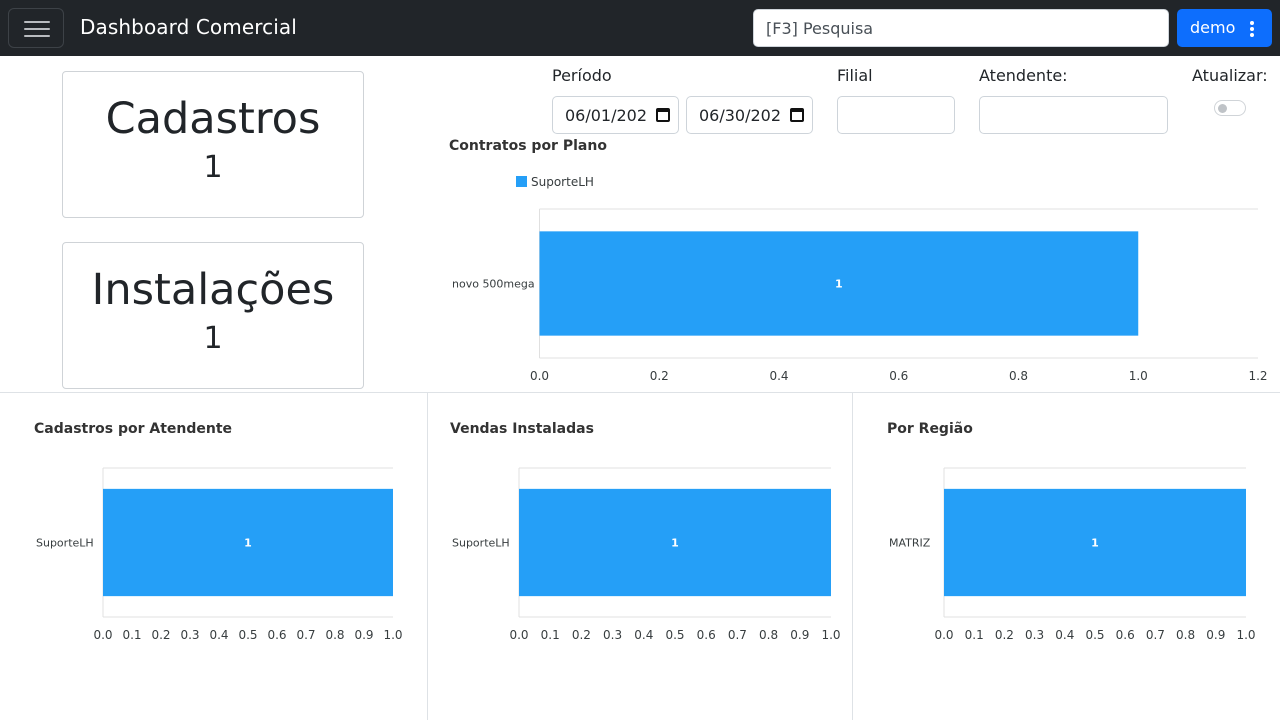 Image resolution: width=1280 pixels, height=720 pixels. Describe the element at coordinates (493, 284) in the screenshot. I see `category-label: novo 500mega` at that location.